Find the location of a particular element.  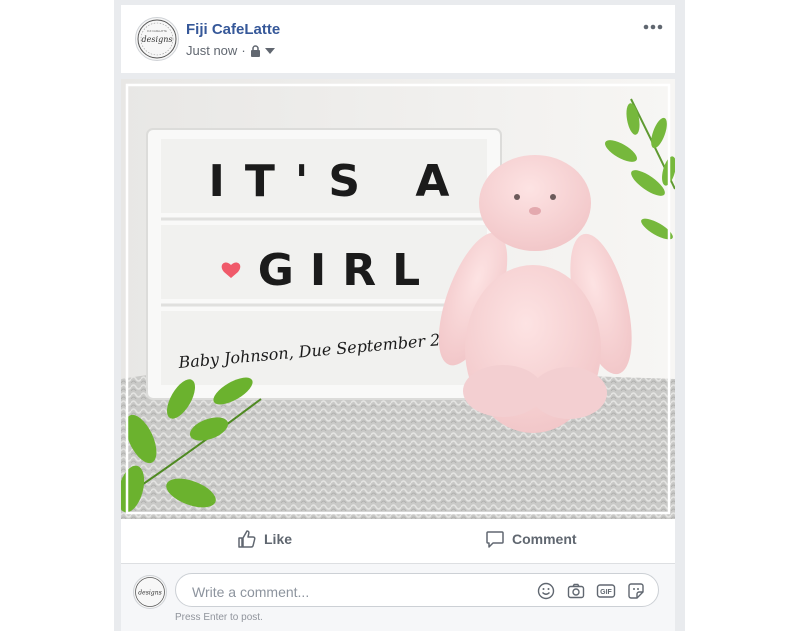

lock-icon is located at coordinates (255, 50).